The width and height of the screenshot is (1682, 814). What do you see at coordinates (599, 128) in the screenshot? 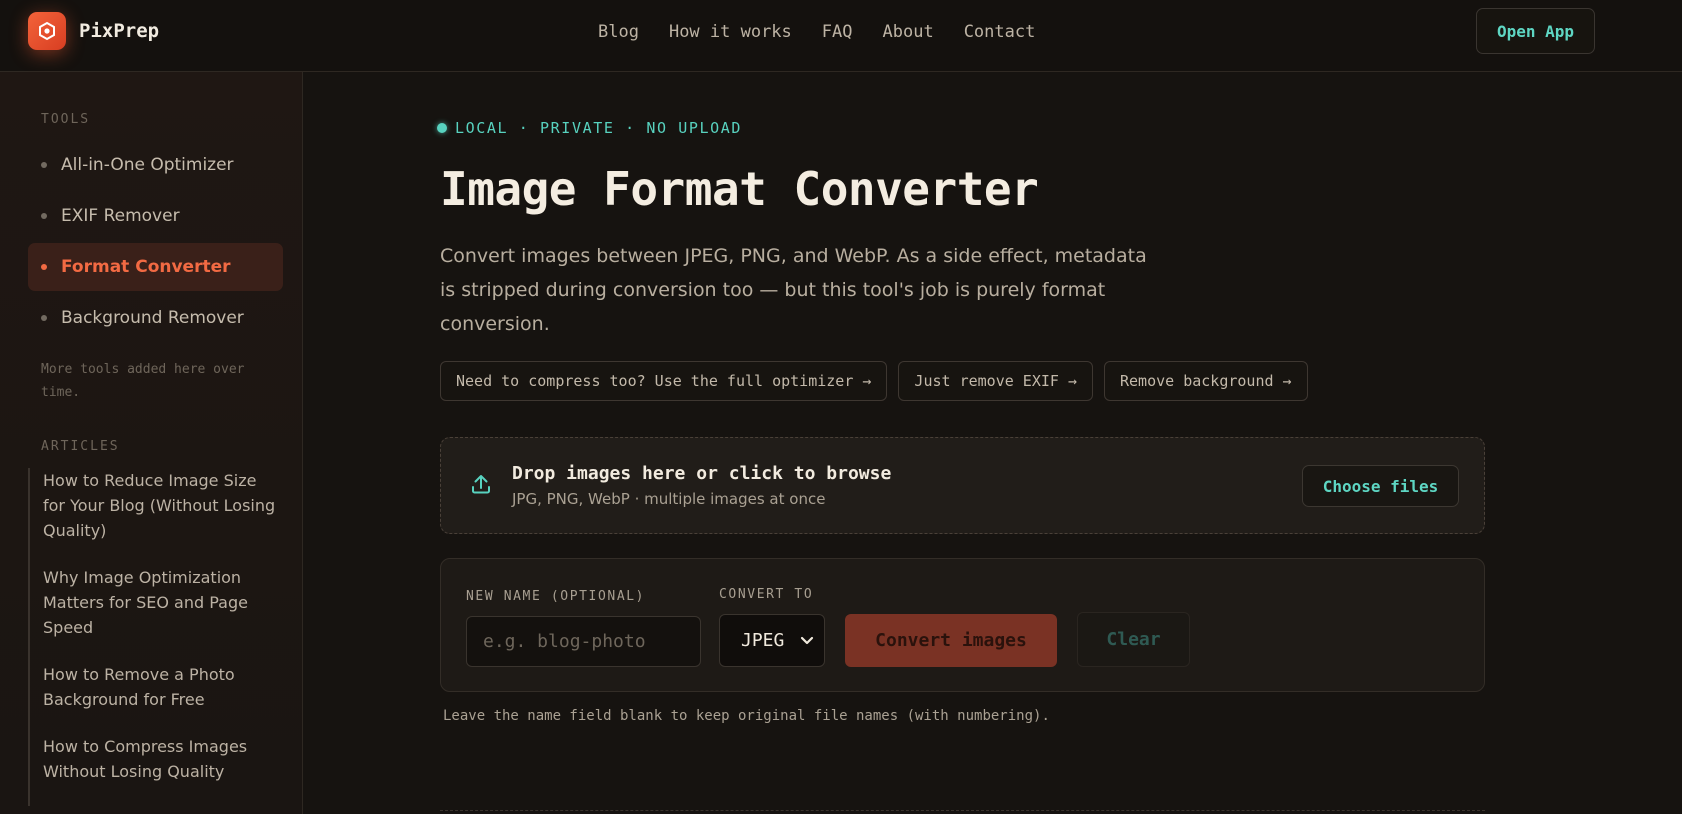
I see `badge-text: LOCAL · PRIVATE · NO UPLOAD` at bounding box center [599, 128].